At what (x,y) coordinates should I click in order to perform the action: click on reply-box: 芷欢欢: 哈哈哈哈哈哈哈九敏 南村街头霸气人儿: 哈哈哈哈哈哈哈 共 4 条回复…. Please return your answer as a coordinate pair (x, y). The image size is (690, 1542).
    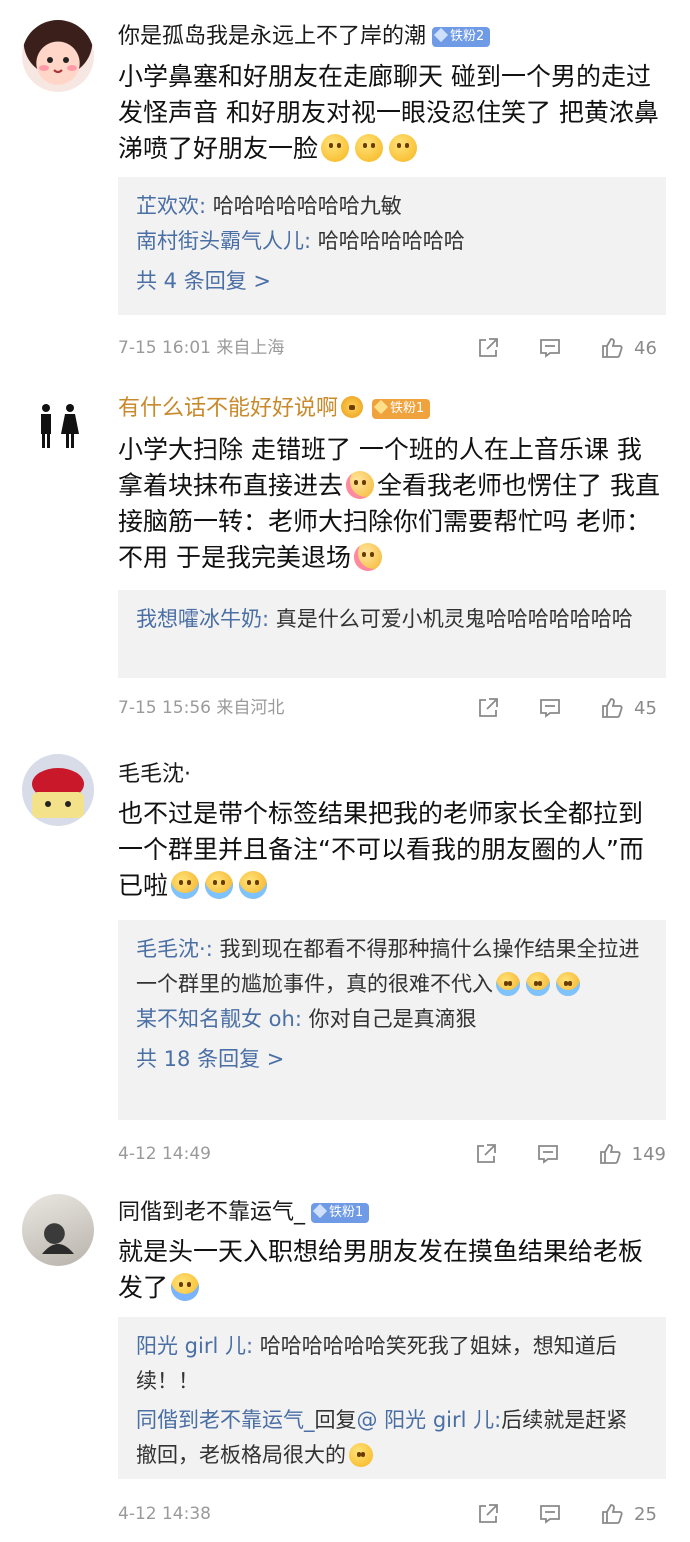
    Looking at the image, I should click on (392, 246).